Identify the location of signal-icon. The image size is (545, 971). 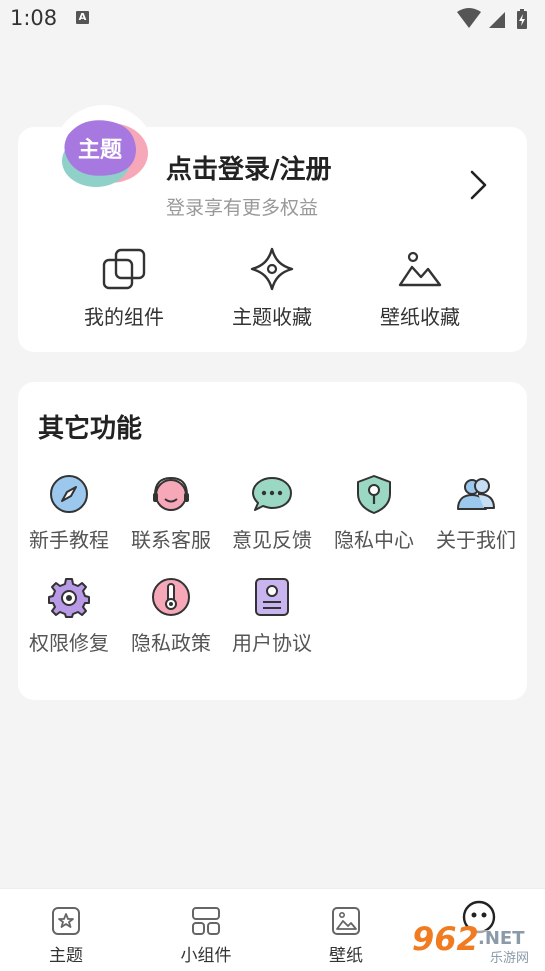
(497, 20).